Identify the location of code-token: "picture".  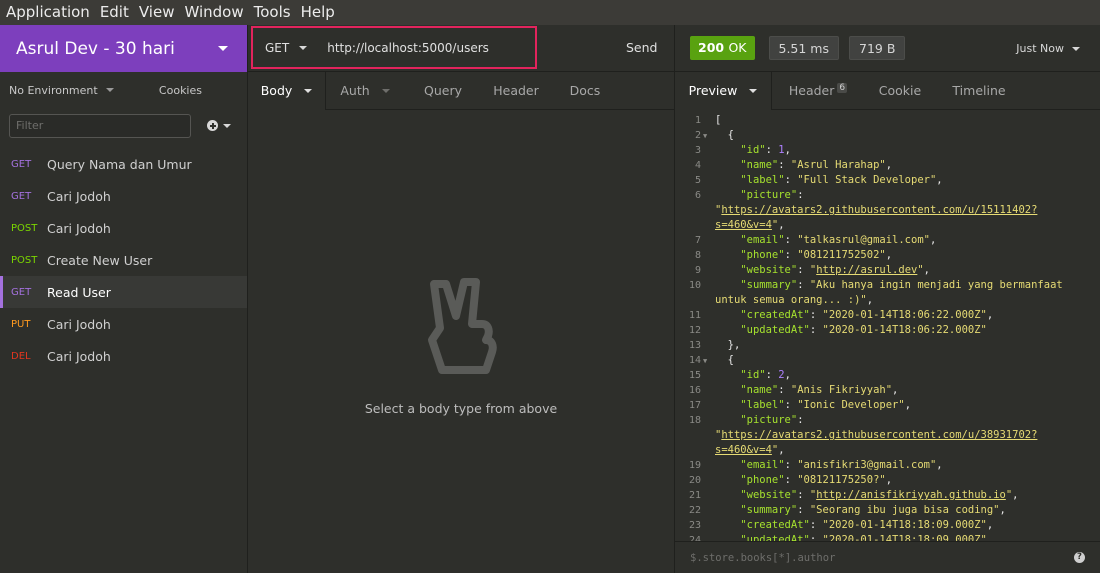
(769, 195).